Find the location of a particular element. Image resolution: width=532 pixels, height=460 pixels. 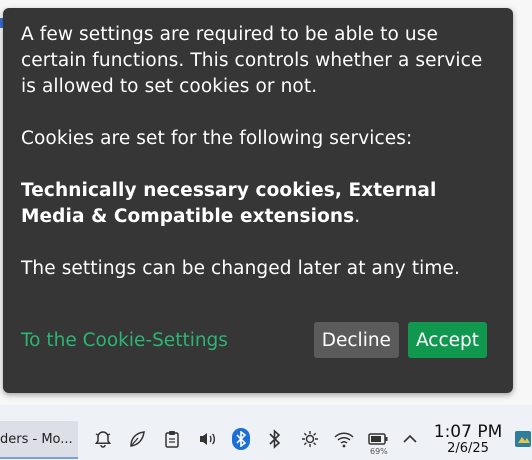

cookie-settings-link: To the Cookie-Settings is located at coordinates (124, 340).